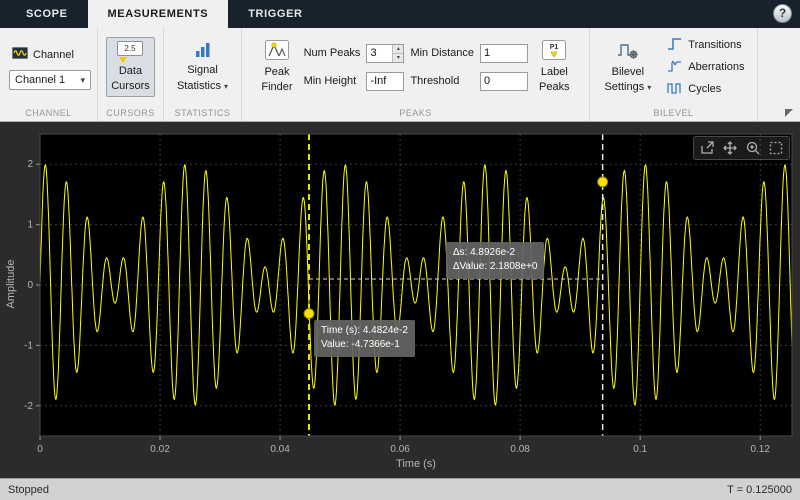  I want to click on aberrations-label: Aberrations, so click(716, 67).